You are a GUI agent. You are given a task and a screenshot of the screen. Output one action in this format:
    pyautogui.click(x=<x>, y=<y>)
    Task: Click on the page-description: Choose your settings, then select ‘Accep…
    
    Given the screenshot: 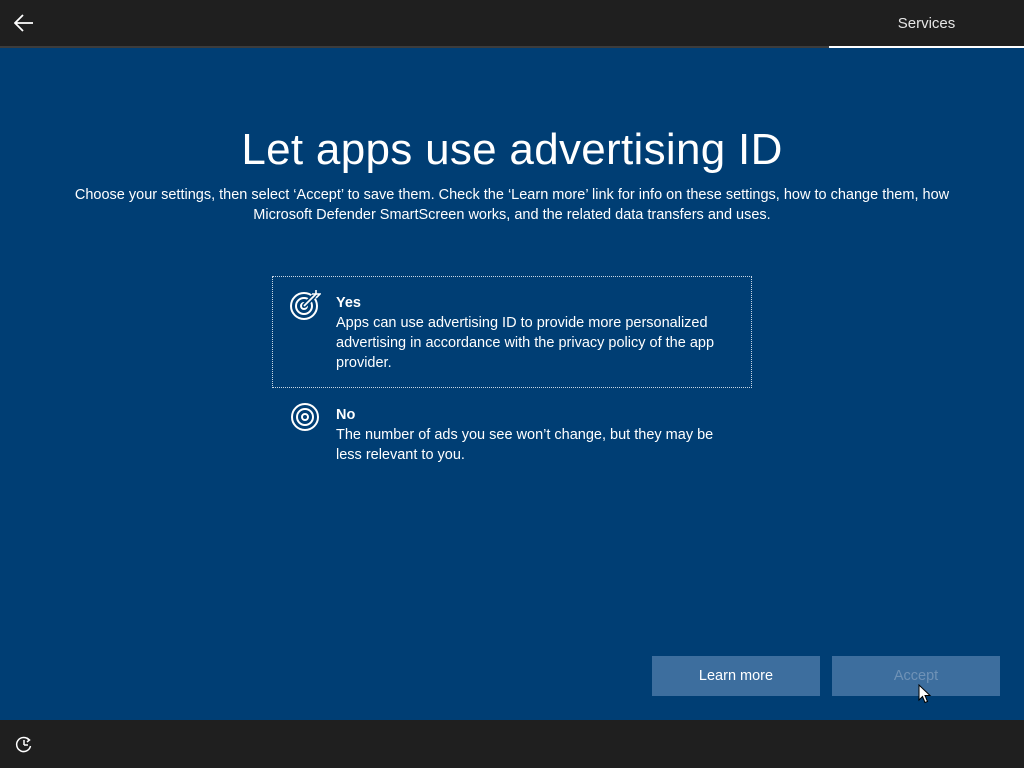 What is the action you would take?
    pyautogui.click(x=512, y=205)
    